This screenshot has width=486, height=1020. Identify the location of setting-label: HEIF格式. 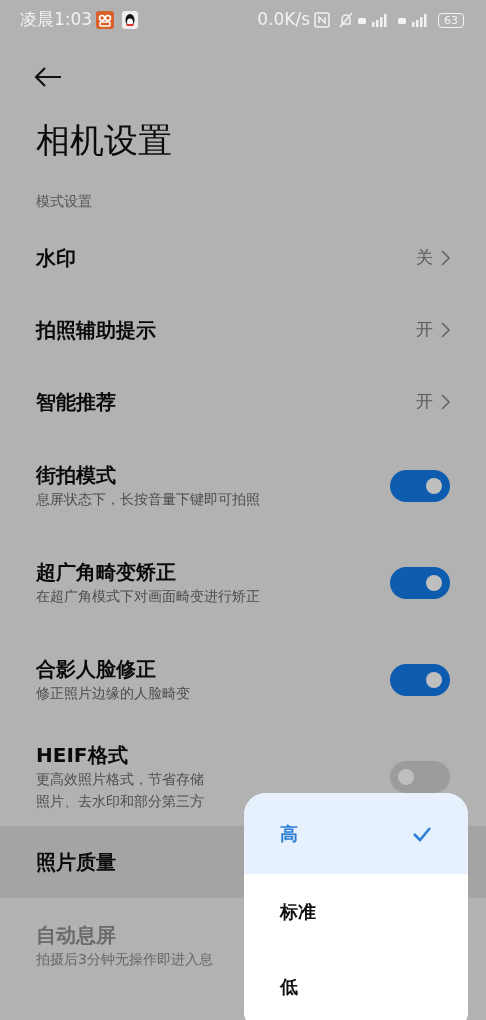
(82, 754).